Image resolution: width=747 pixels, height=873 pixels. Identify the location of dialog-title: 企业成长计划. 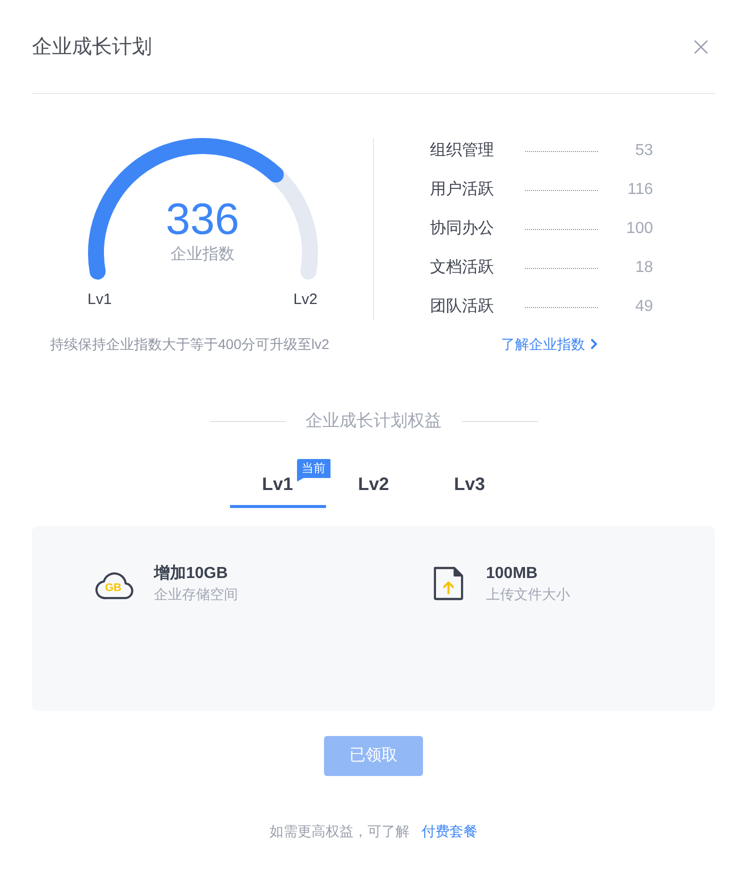
(92, 47).